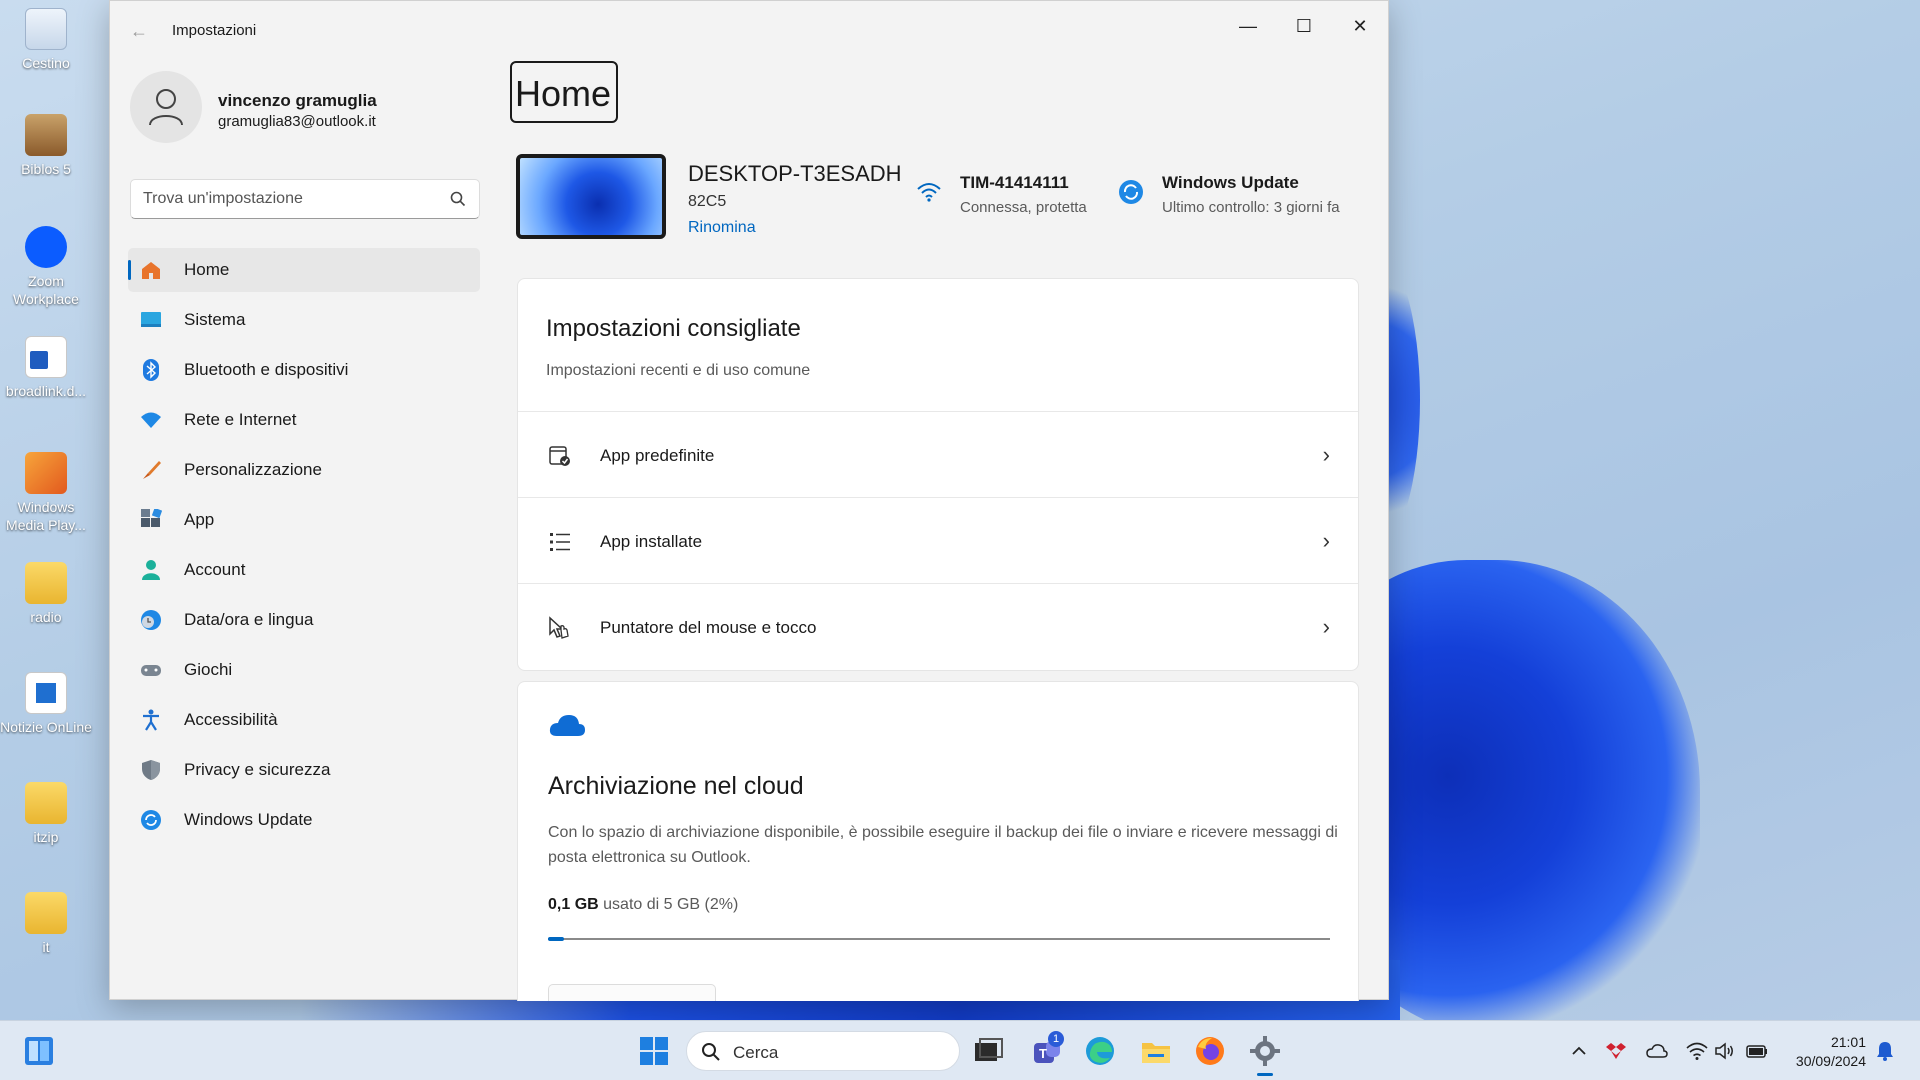 The width and height of the screenshot is (1920, 1080). I want to click on brush-icon, so click(152, 470).